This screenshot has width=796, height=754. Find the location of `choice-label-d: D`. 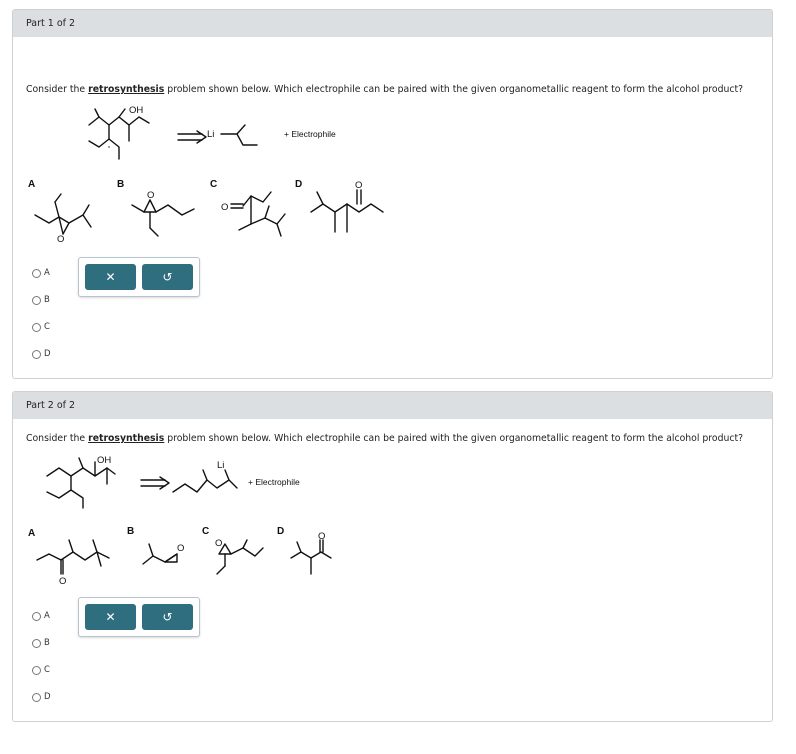

choice-label-d: D is located at coordinates (281, 531).